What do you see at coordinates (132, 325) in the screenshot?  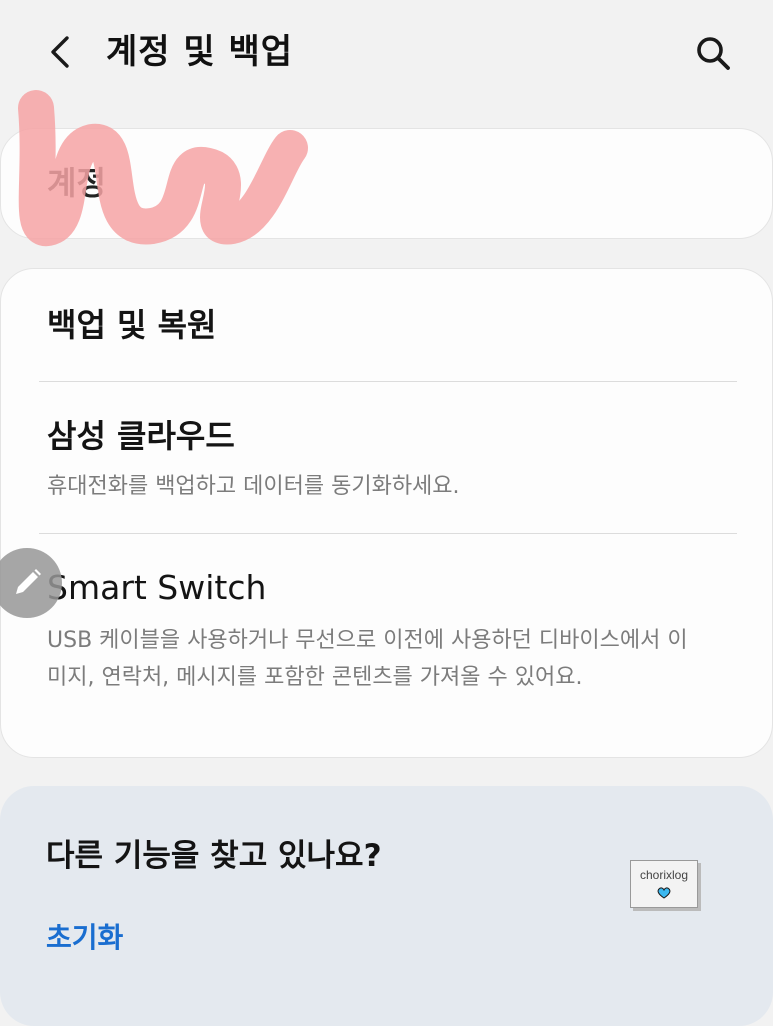 I see `menu-title: 백업 및 복원` at bounding box center [132, 325].